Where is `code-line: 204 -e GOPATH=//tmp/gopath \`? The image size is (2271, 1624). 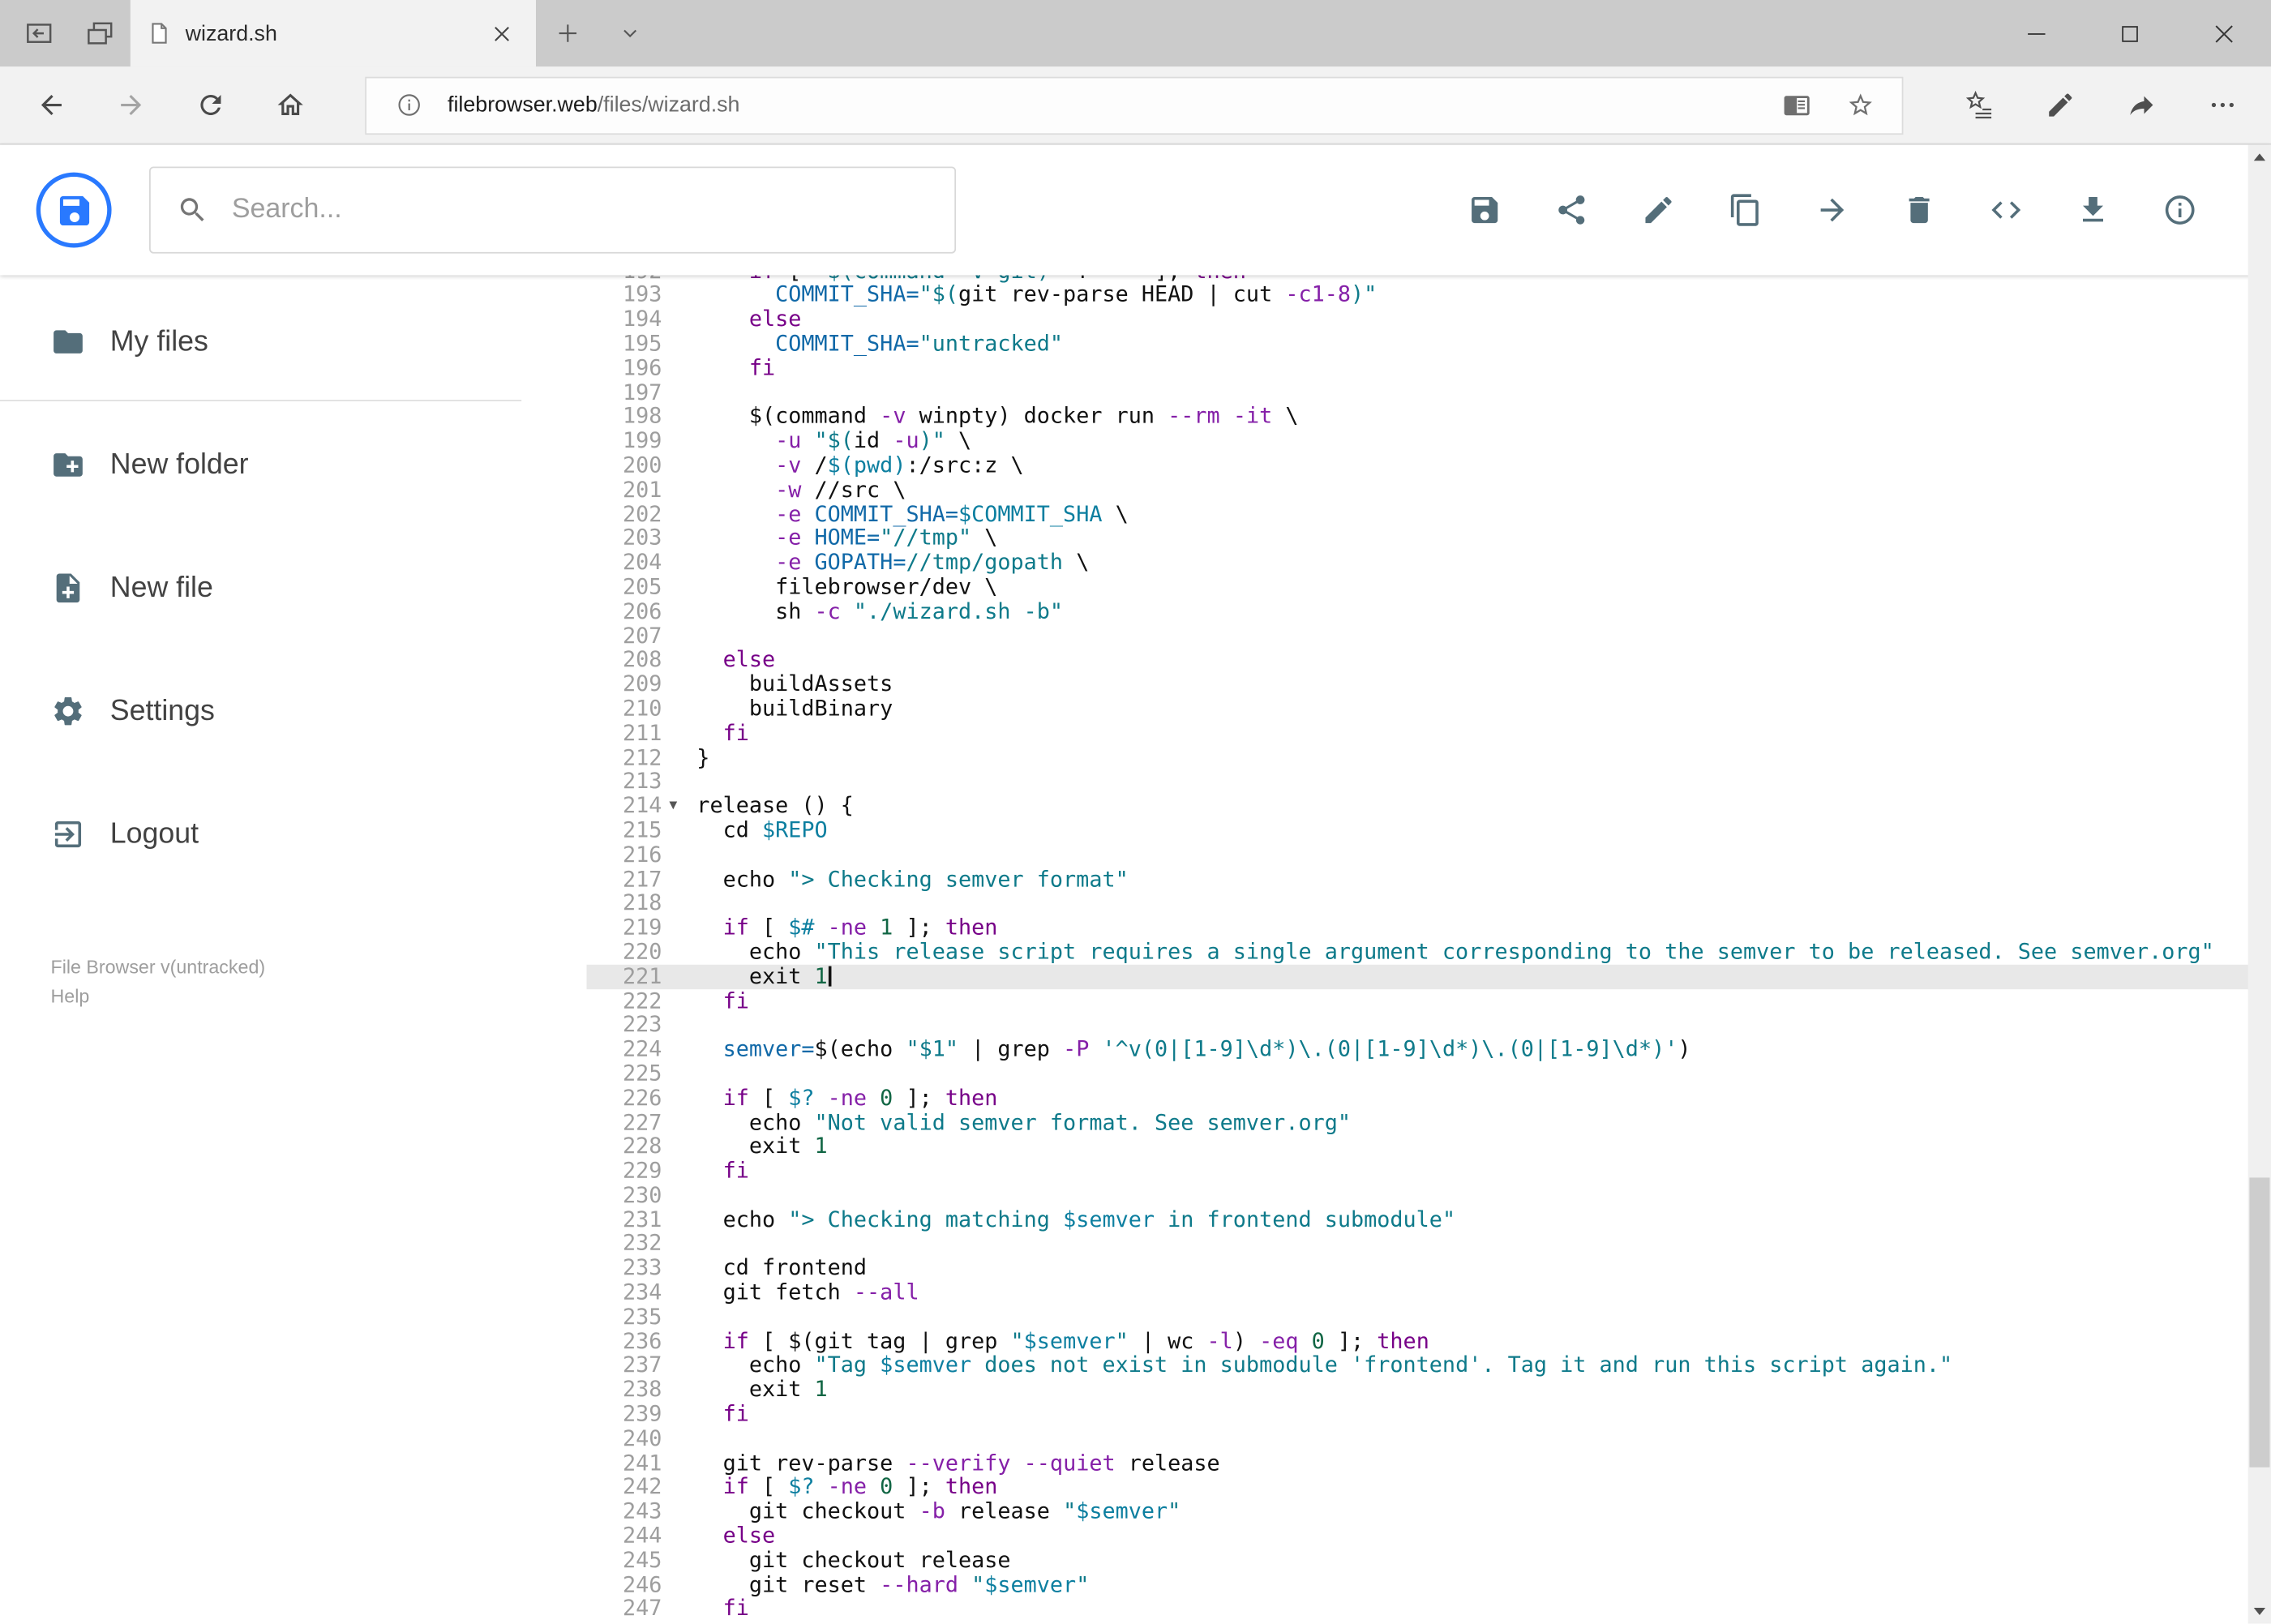
code-line: 204 -e GOPATH=//tmp/gopath \ is located at coordinates (1429, 563).